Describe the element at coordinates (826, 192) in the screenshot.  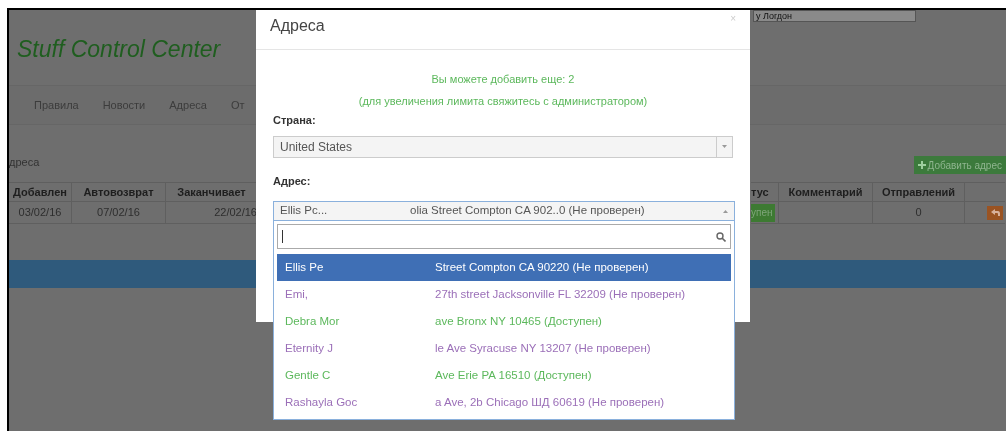
I see `column-header: Комментарий` at that location.